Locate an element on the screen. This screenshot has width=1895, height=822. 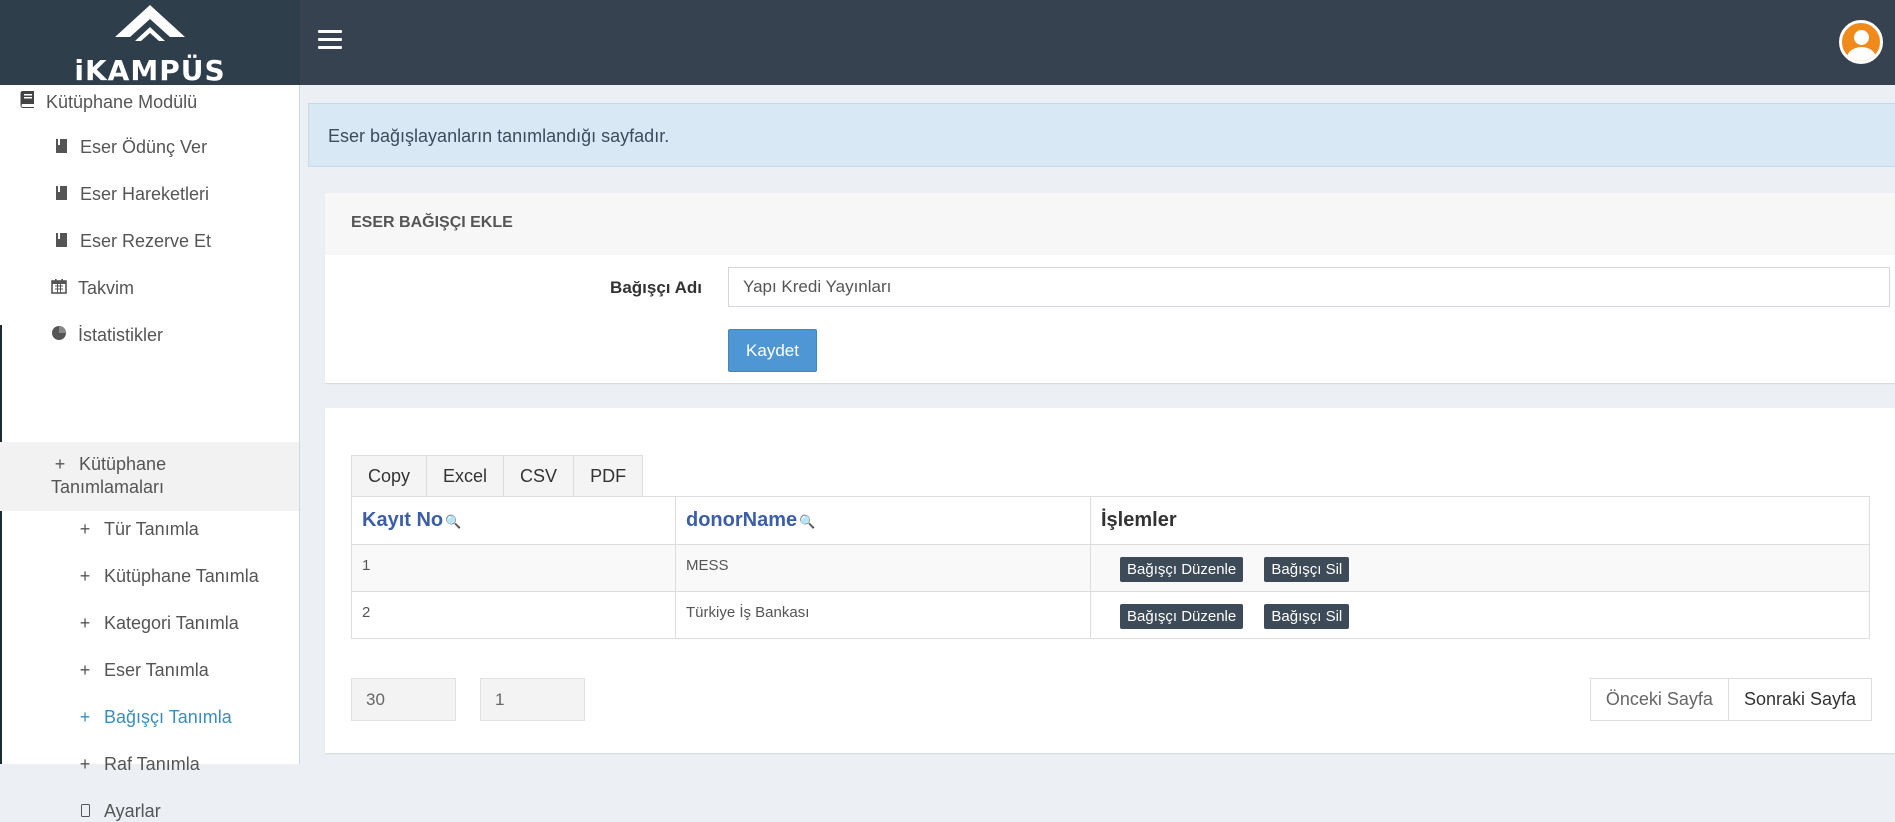
table-header-row: Kayıt No 🔍 donorName 🔍 İşlemler is located at coordinates (1110, 520).